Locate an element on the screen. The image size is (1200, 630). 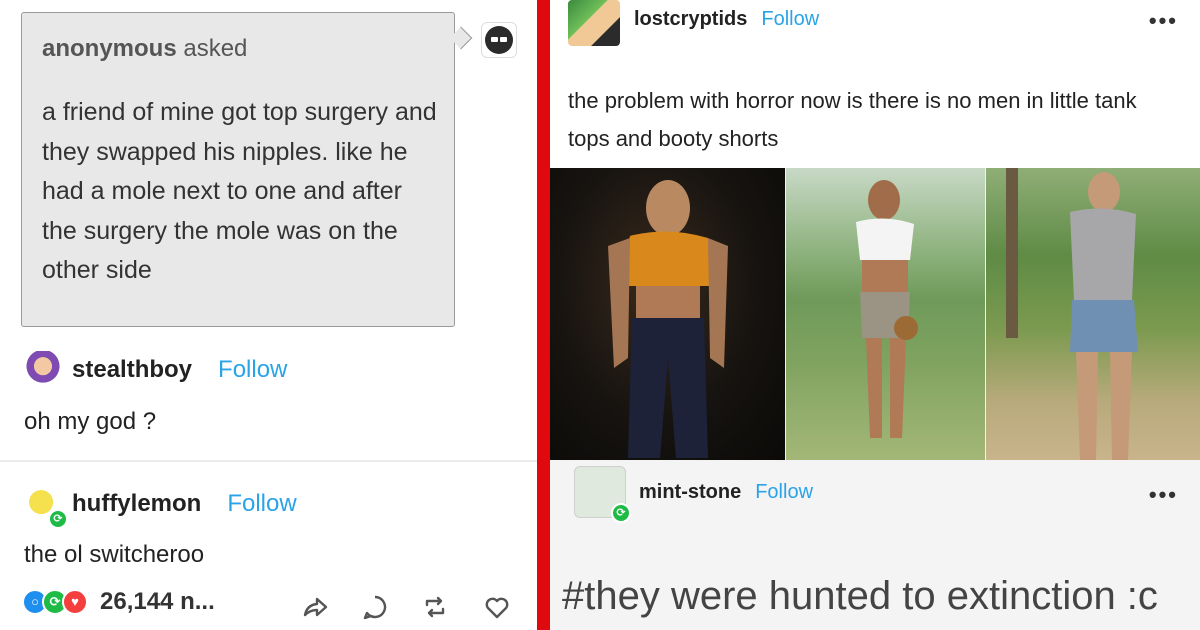
username: huffylemon is located at coordinates (136, 504).